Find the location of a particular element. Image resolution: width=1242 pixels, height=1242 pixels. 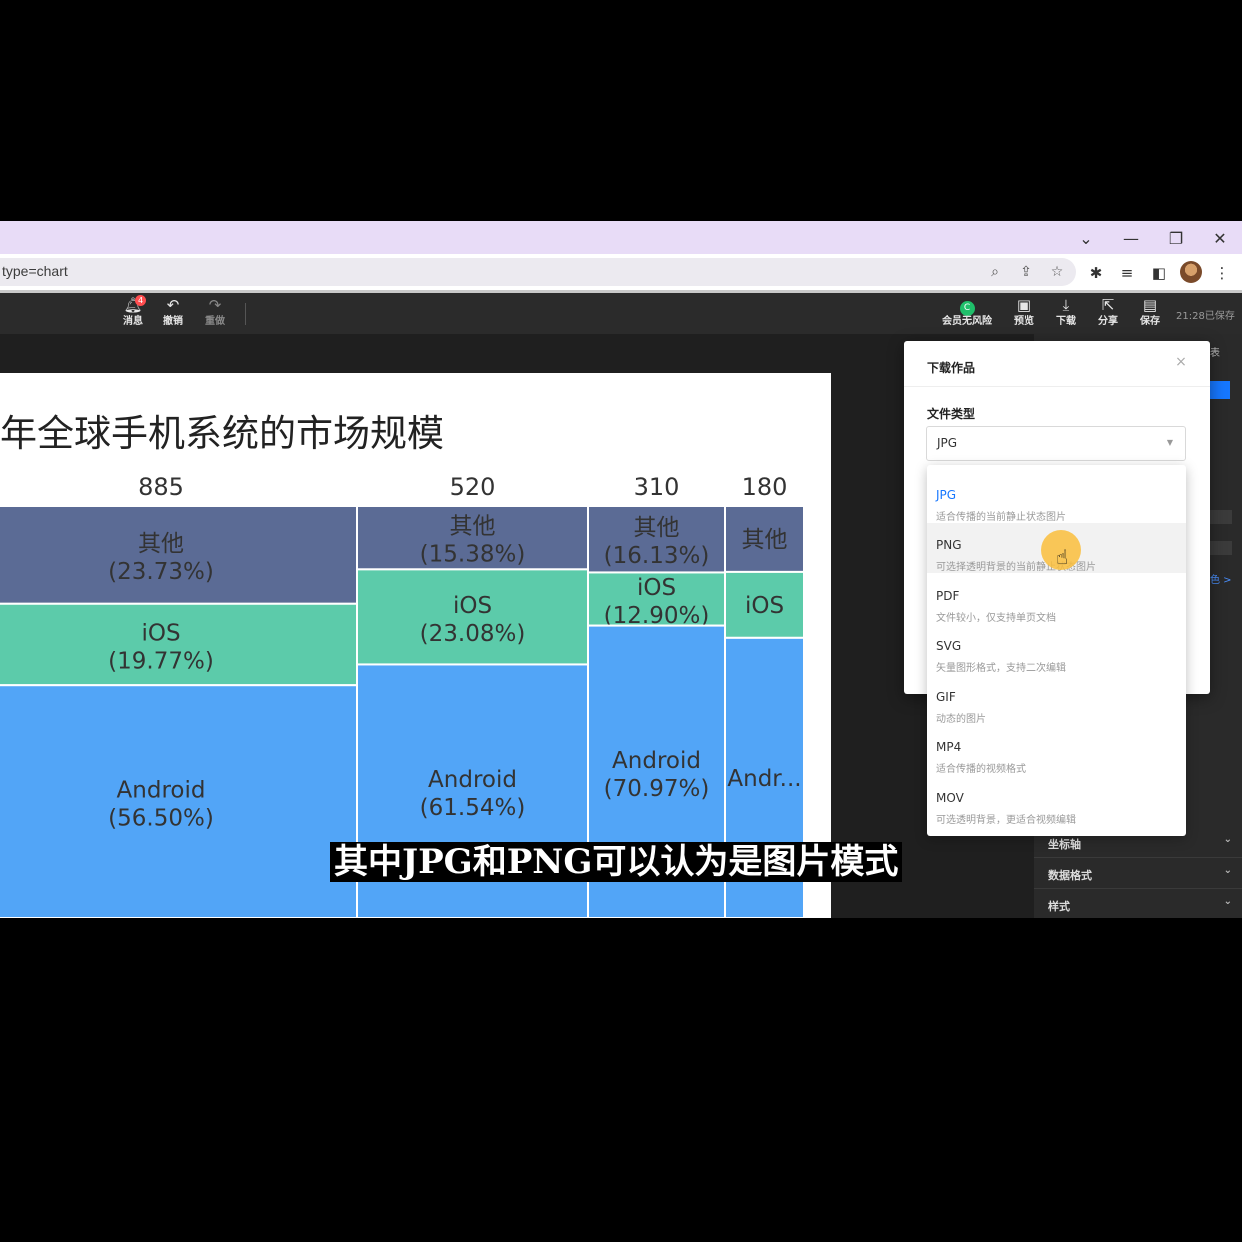

messages-button: 🔔︎ 4 消息 is located at coordinates (133, 312).